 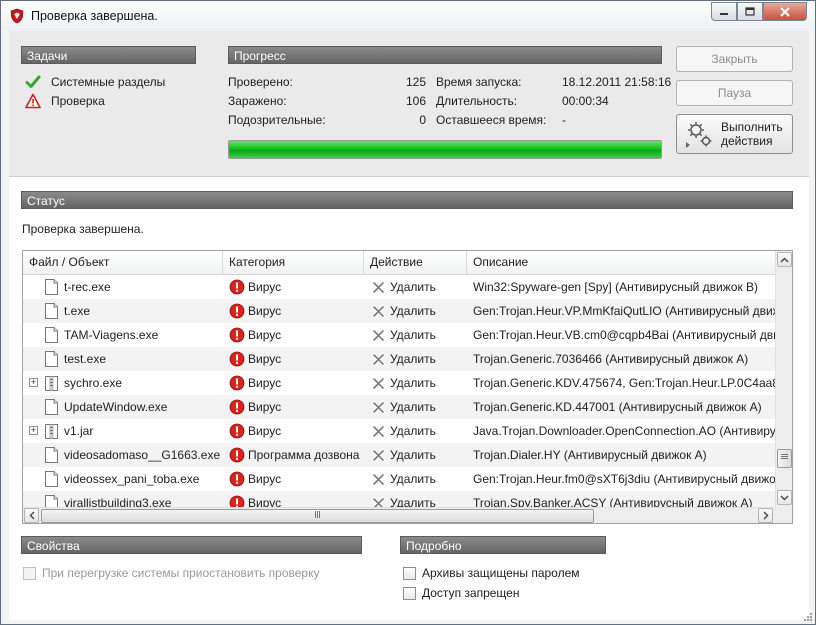 I want to click on access-denied-option: Доступ запрещен, so click(x=461, y=593).